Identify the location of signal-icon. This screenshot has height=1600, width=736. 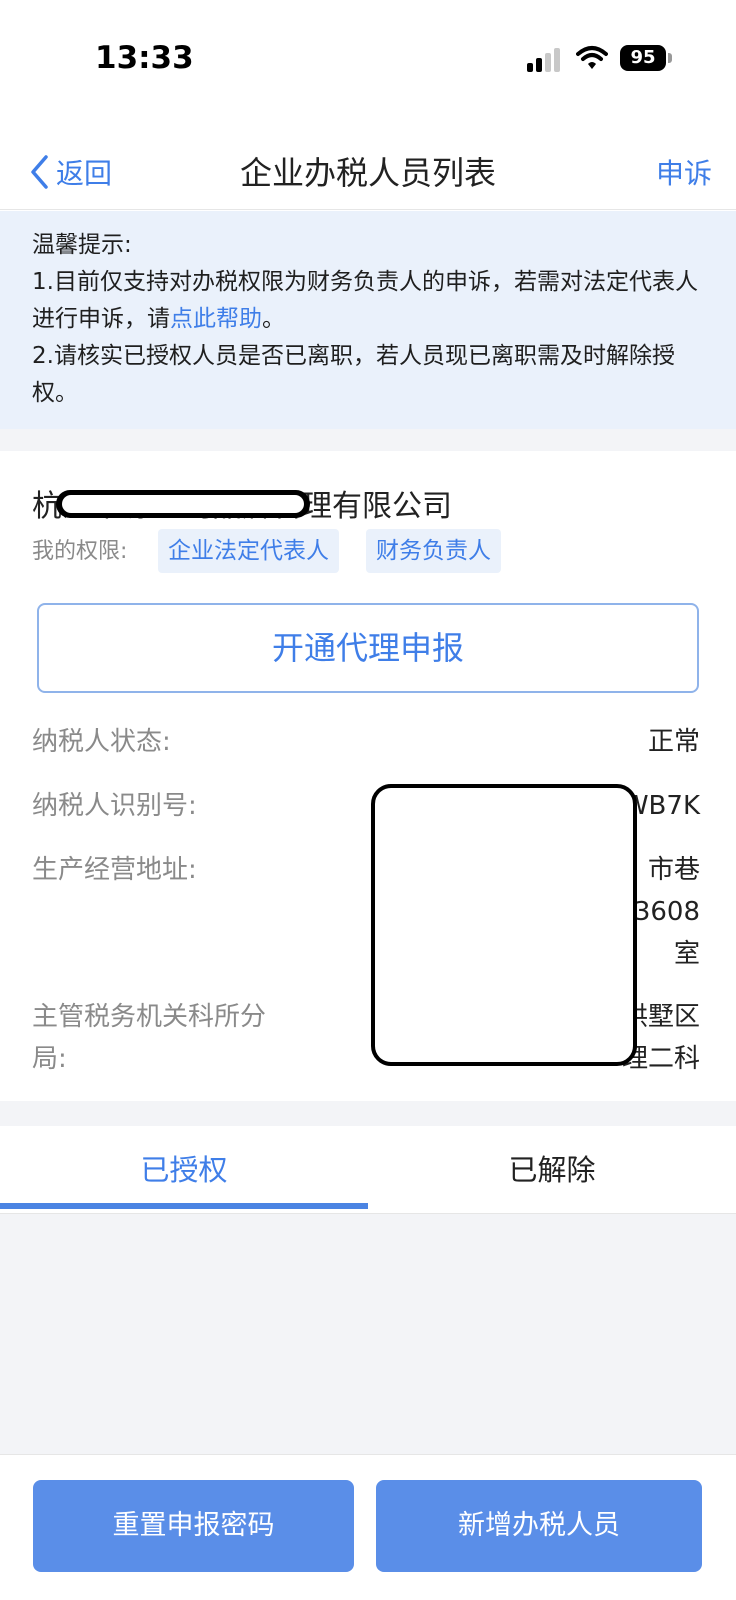
(544, 60).